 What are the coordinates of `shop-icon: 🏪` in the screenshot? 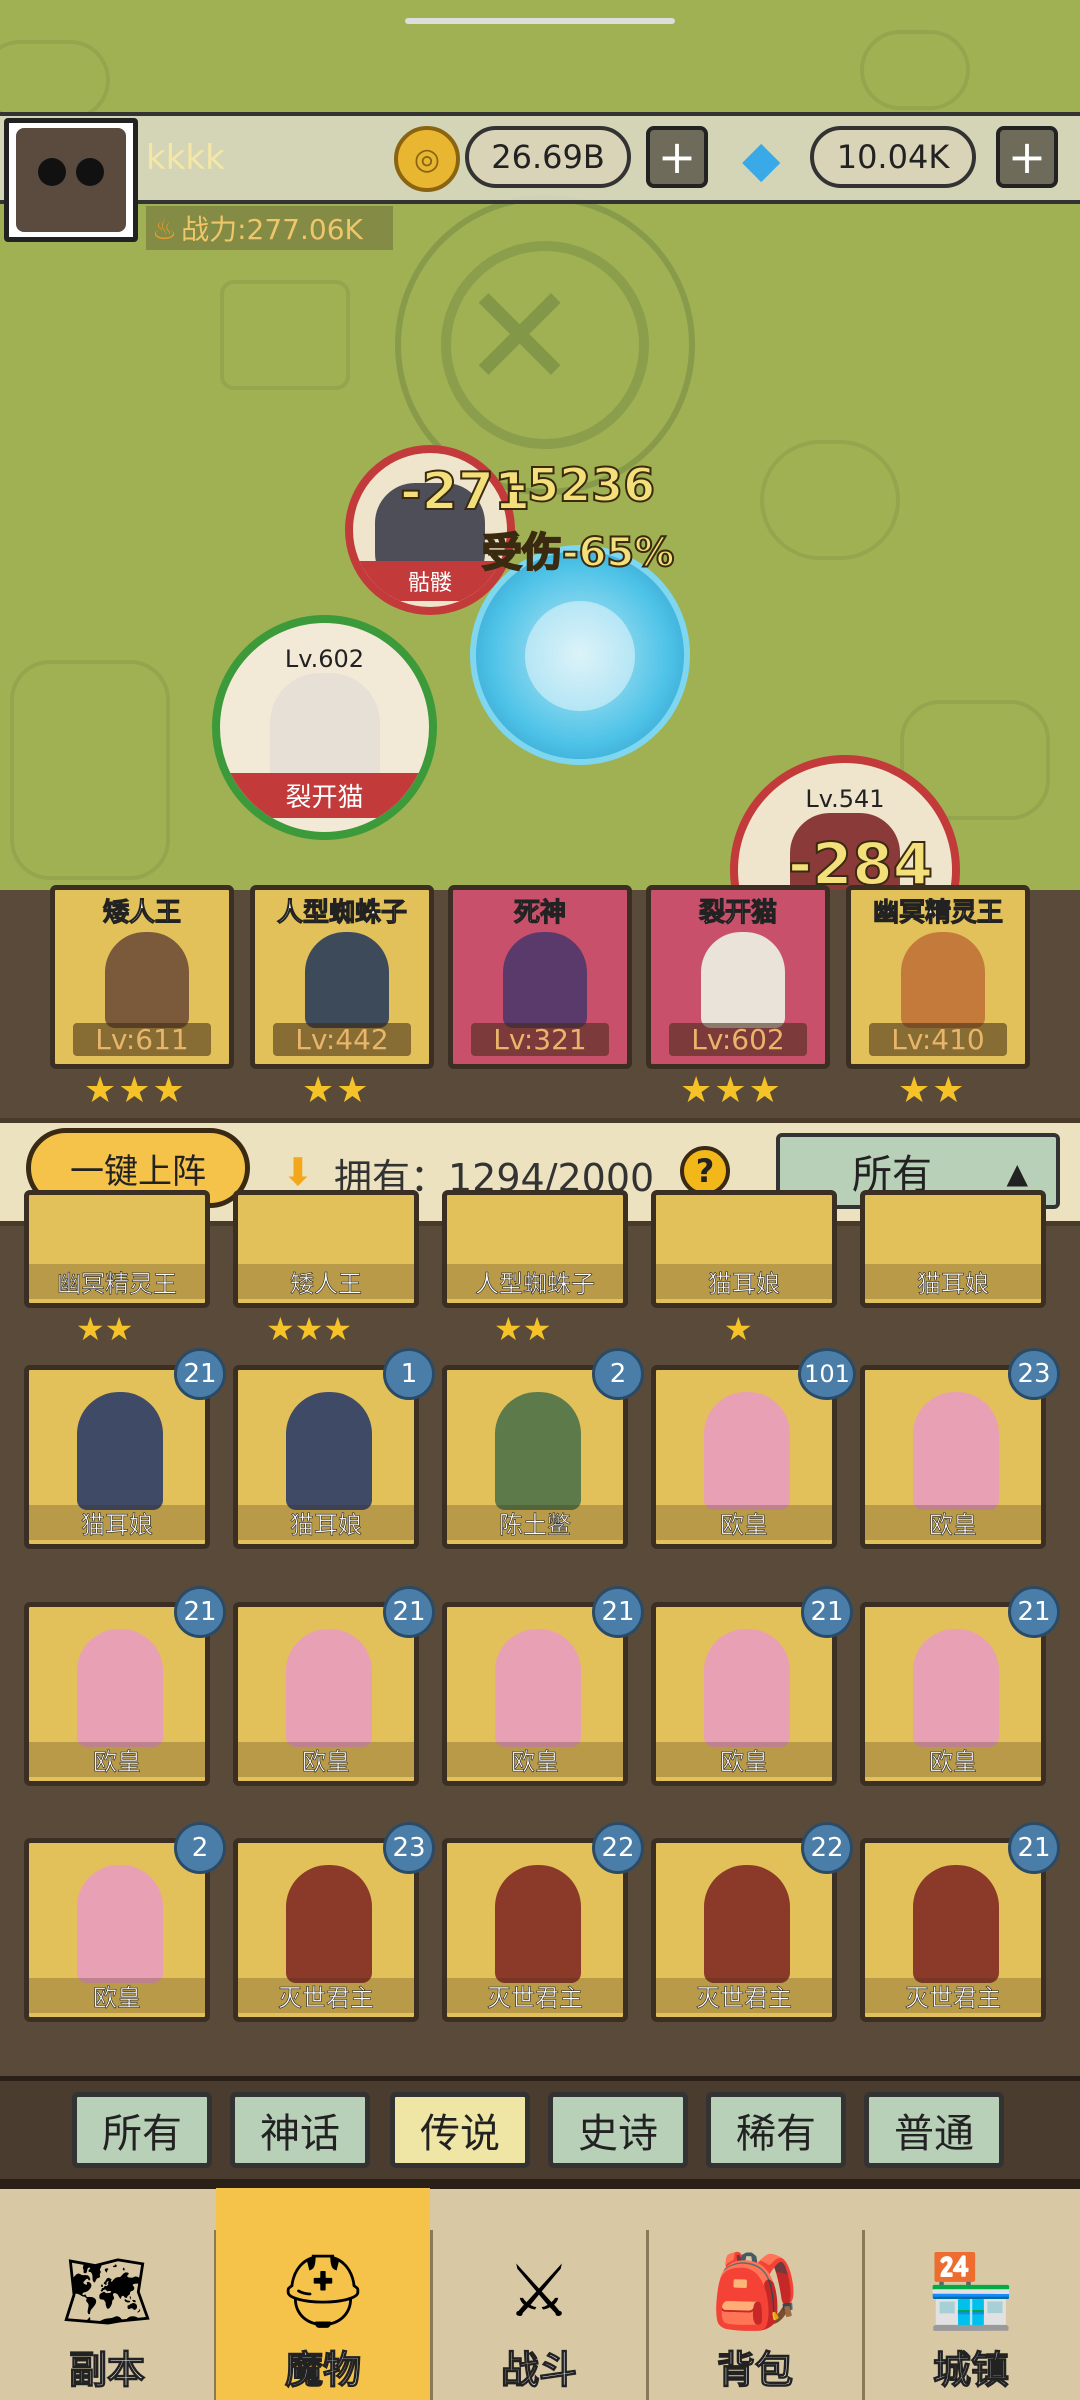 It's located at (971, 2290).